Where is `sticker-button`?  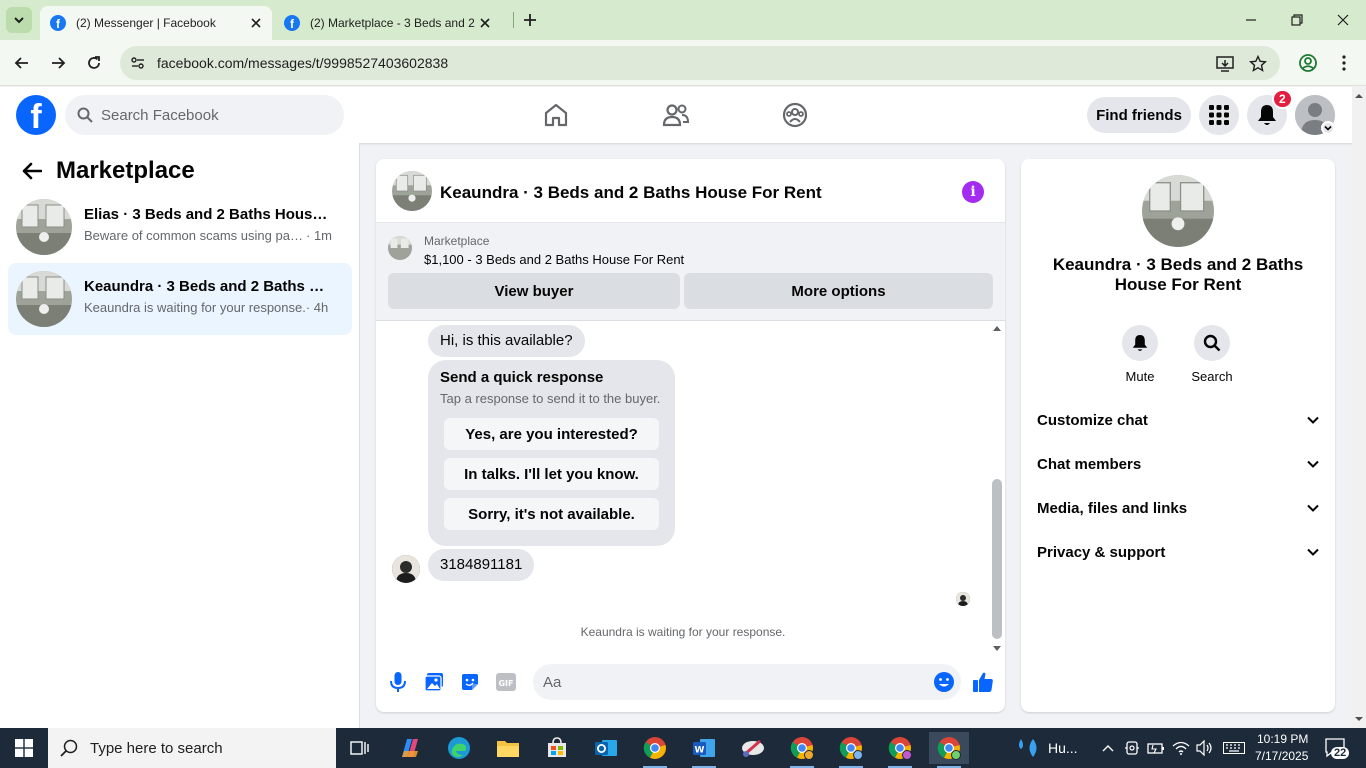
sticker-button is located at coordinates (470, 682).